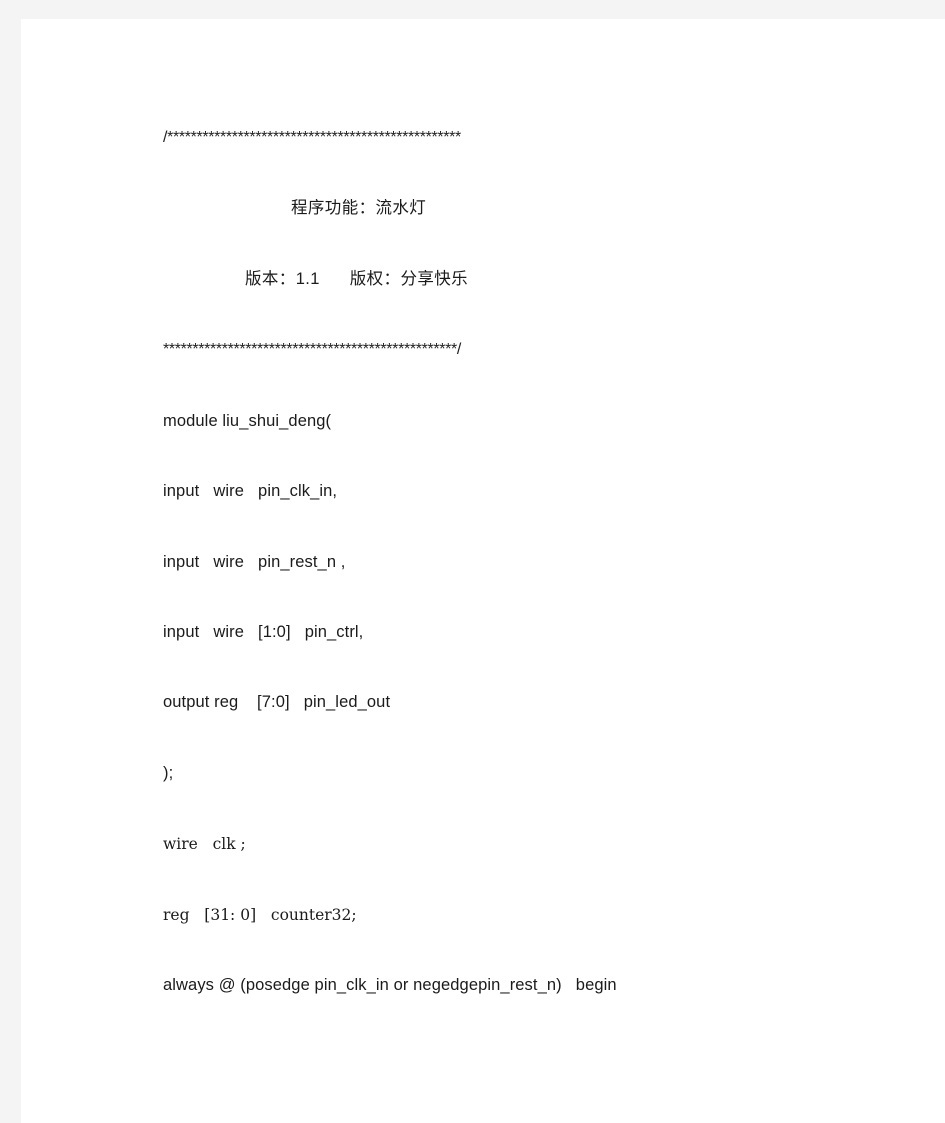 The image size is (945, 1123). Describe the element at coordinates (260, 915) in the screenshot. I see `code-line-reg-counter32: reg [31: 0] counter32;` at that location.